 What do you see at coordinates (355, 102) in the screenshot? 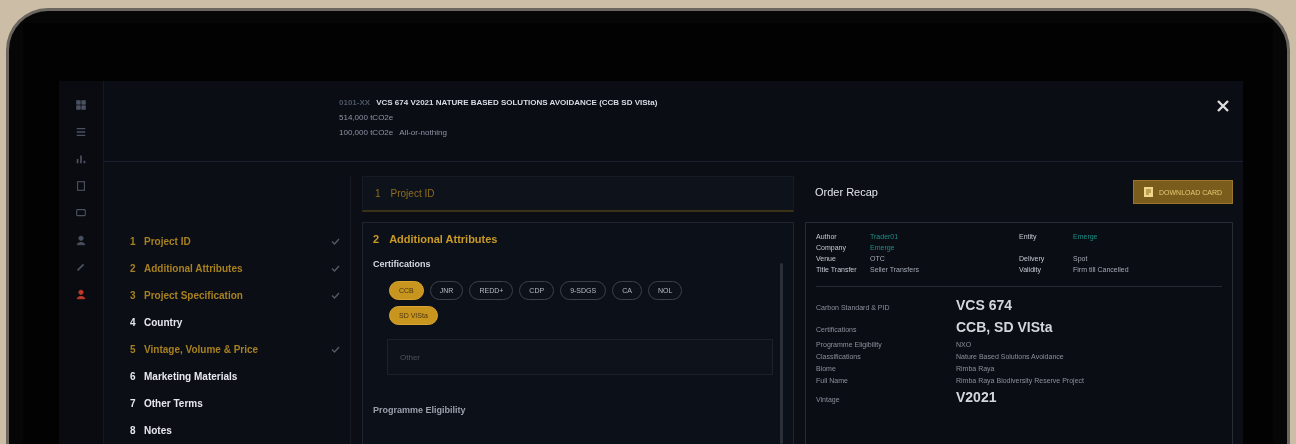
I see `order-code: 0101-XX` at bounding box center [355, 102].